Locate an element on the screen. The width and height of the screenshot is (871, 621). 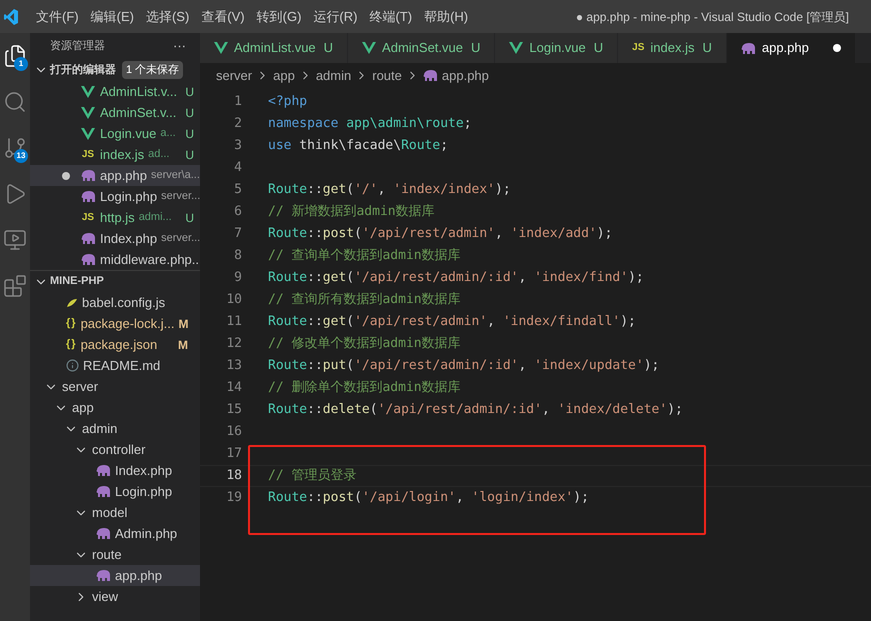
open-editor-item: JS index.js ad... U is located at coordinates (115, 154).